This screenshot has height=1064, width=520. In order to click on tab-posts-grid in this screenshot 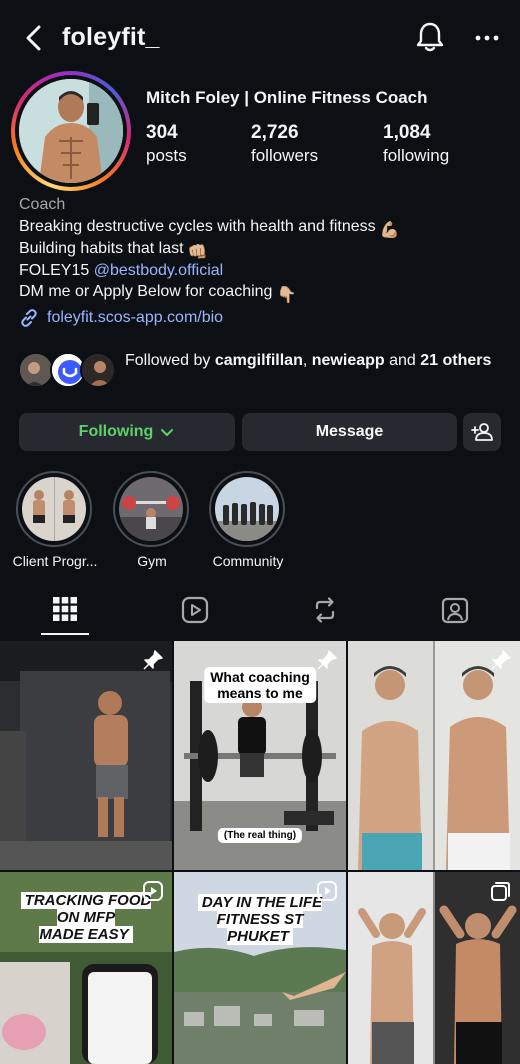, I will do `click(65, 617)`.